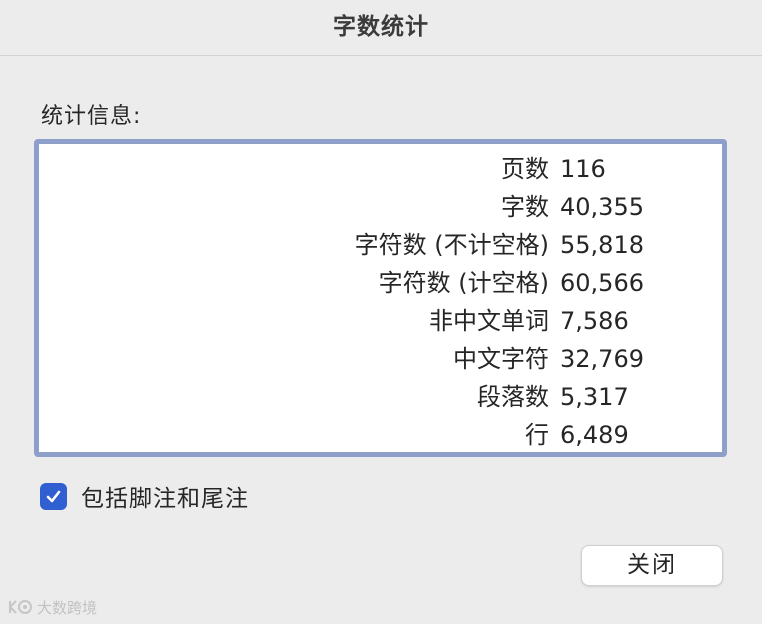 This screenshot has width=762, height=624. What do you see at coordinates (91, 116) in the screenshot?
I see `statistics-label: 统计信息:` at bounding box center [91, 116].